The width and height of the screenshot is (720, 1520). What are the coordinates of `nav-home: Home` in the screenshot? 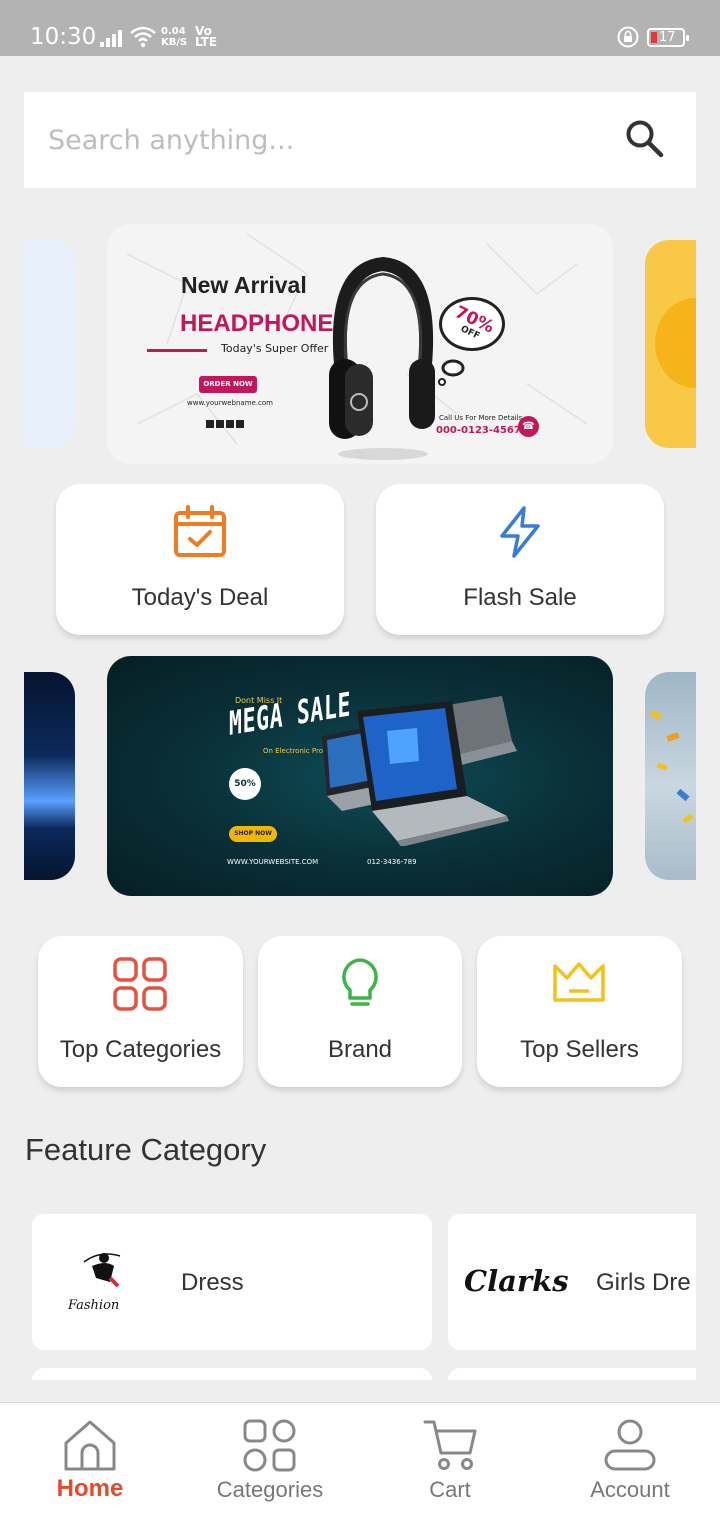 It's located at (90, 1461).